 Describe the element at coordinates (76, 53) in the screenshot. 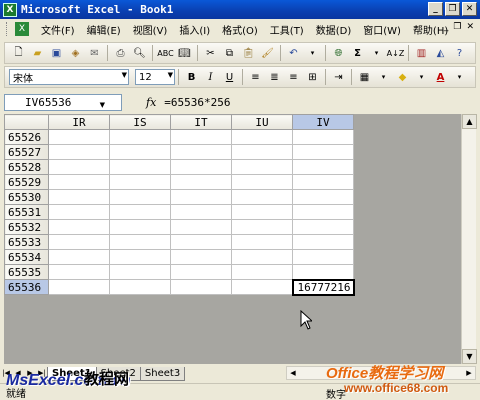

I see `permission-icon: ◈` at that location.